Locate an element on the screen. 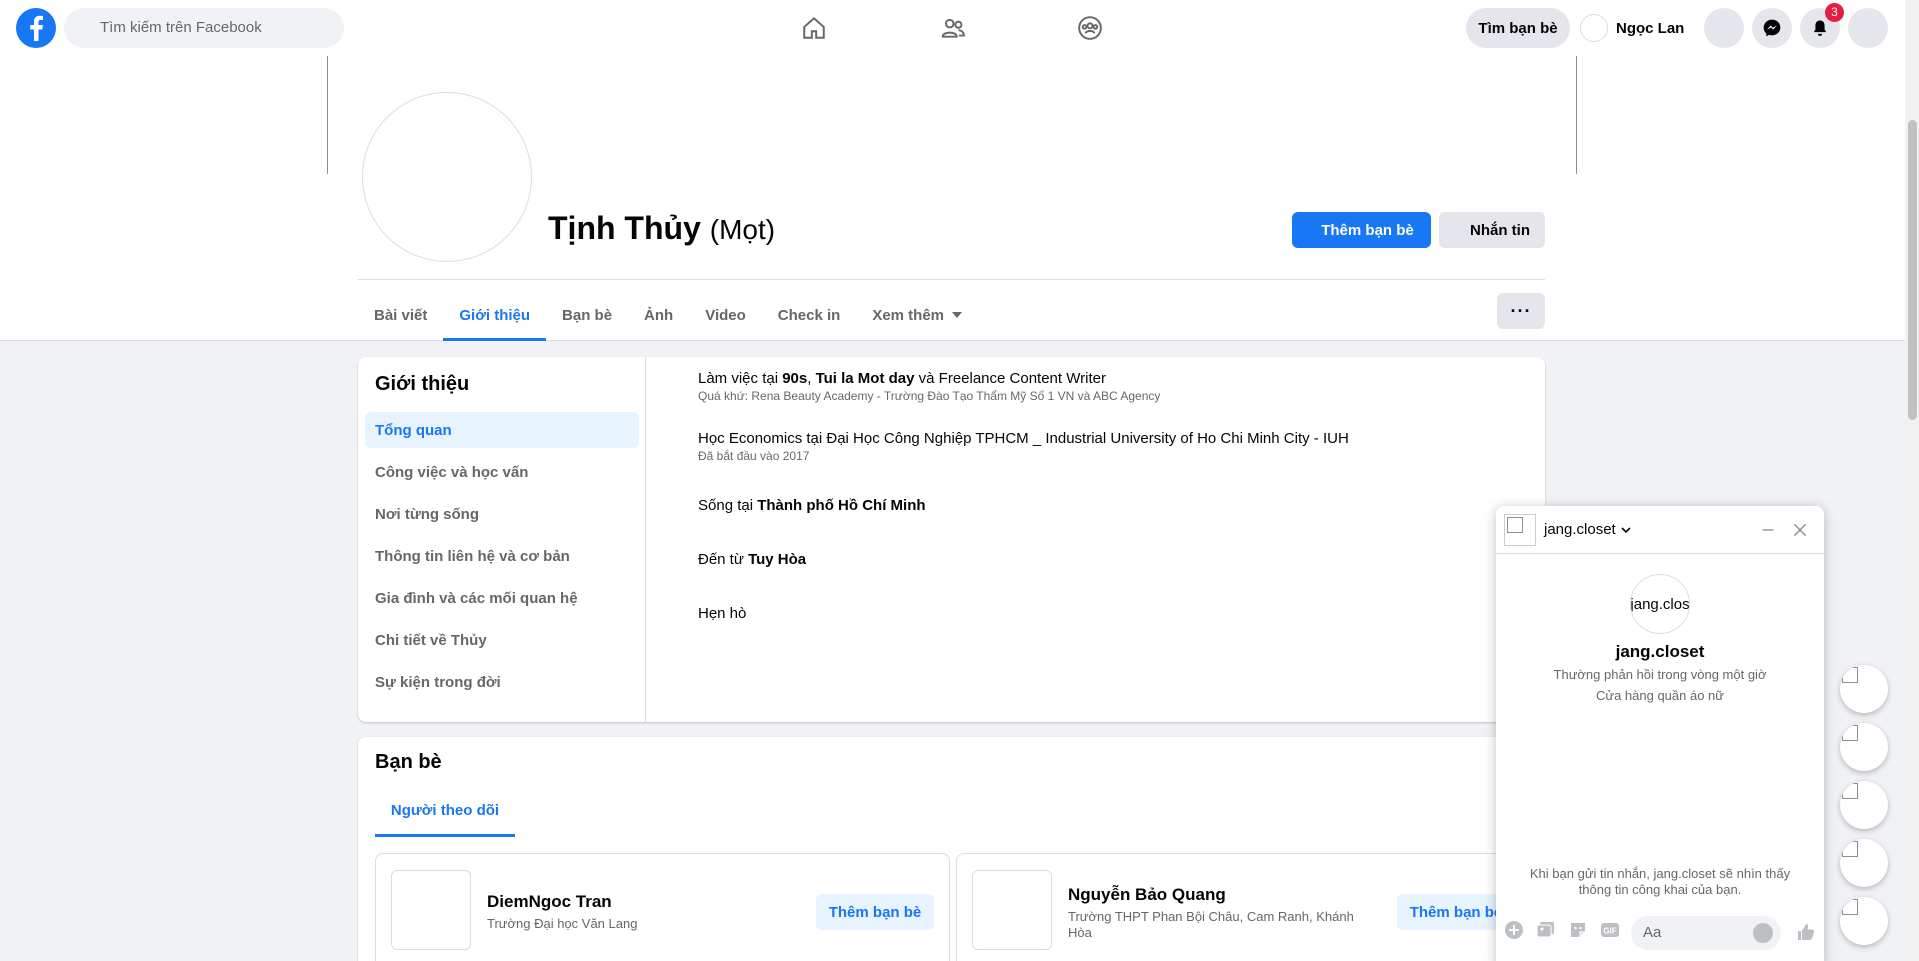 The height and width of the screenshot is (961, 1919). new-message-bubble is located at coordinates (1864, 921).